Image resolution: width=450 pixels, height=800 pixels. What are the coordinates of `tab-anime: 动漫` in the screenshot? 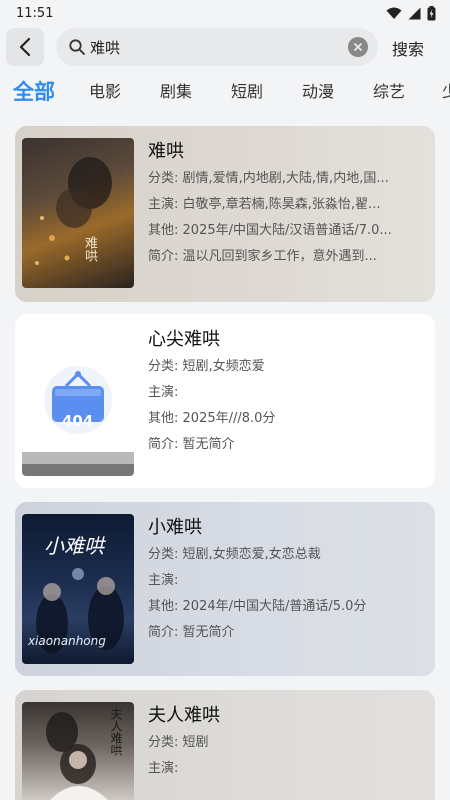 It's located at (318, 92).